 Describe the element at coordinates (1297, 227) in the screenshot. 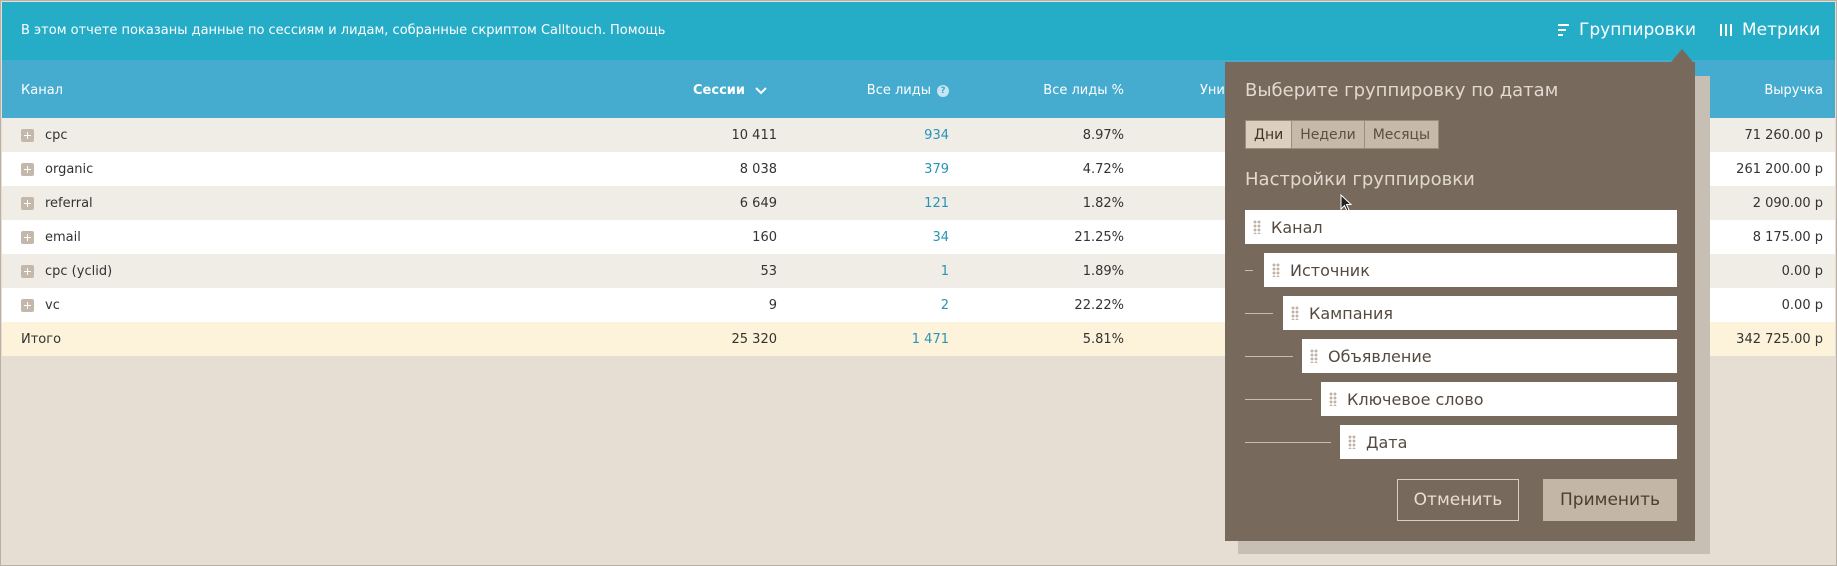

I see `grouping-item-label: Канал` at that location.